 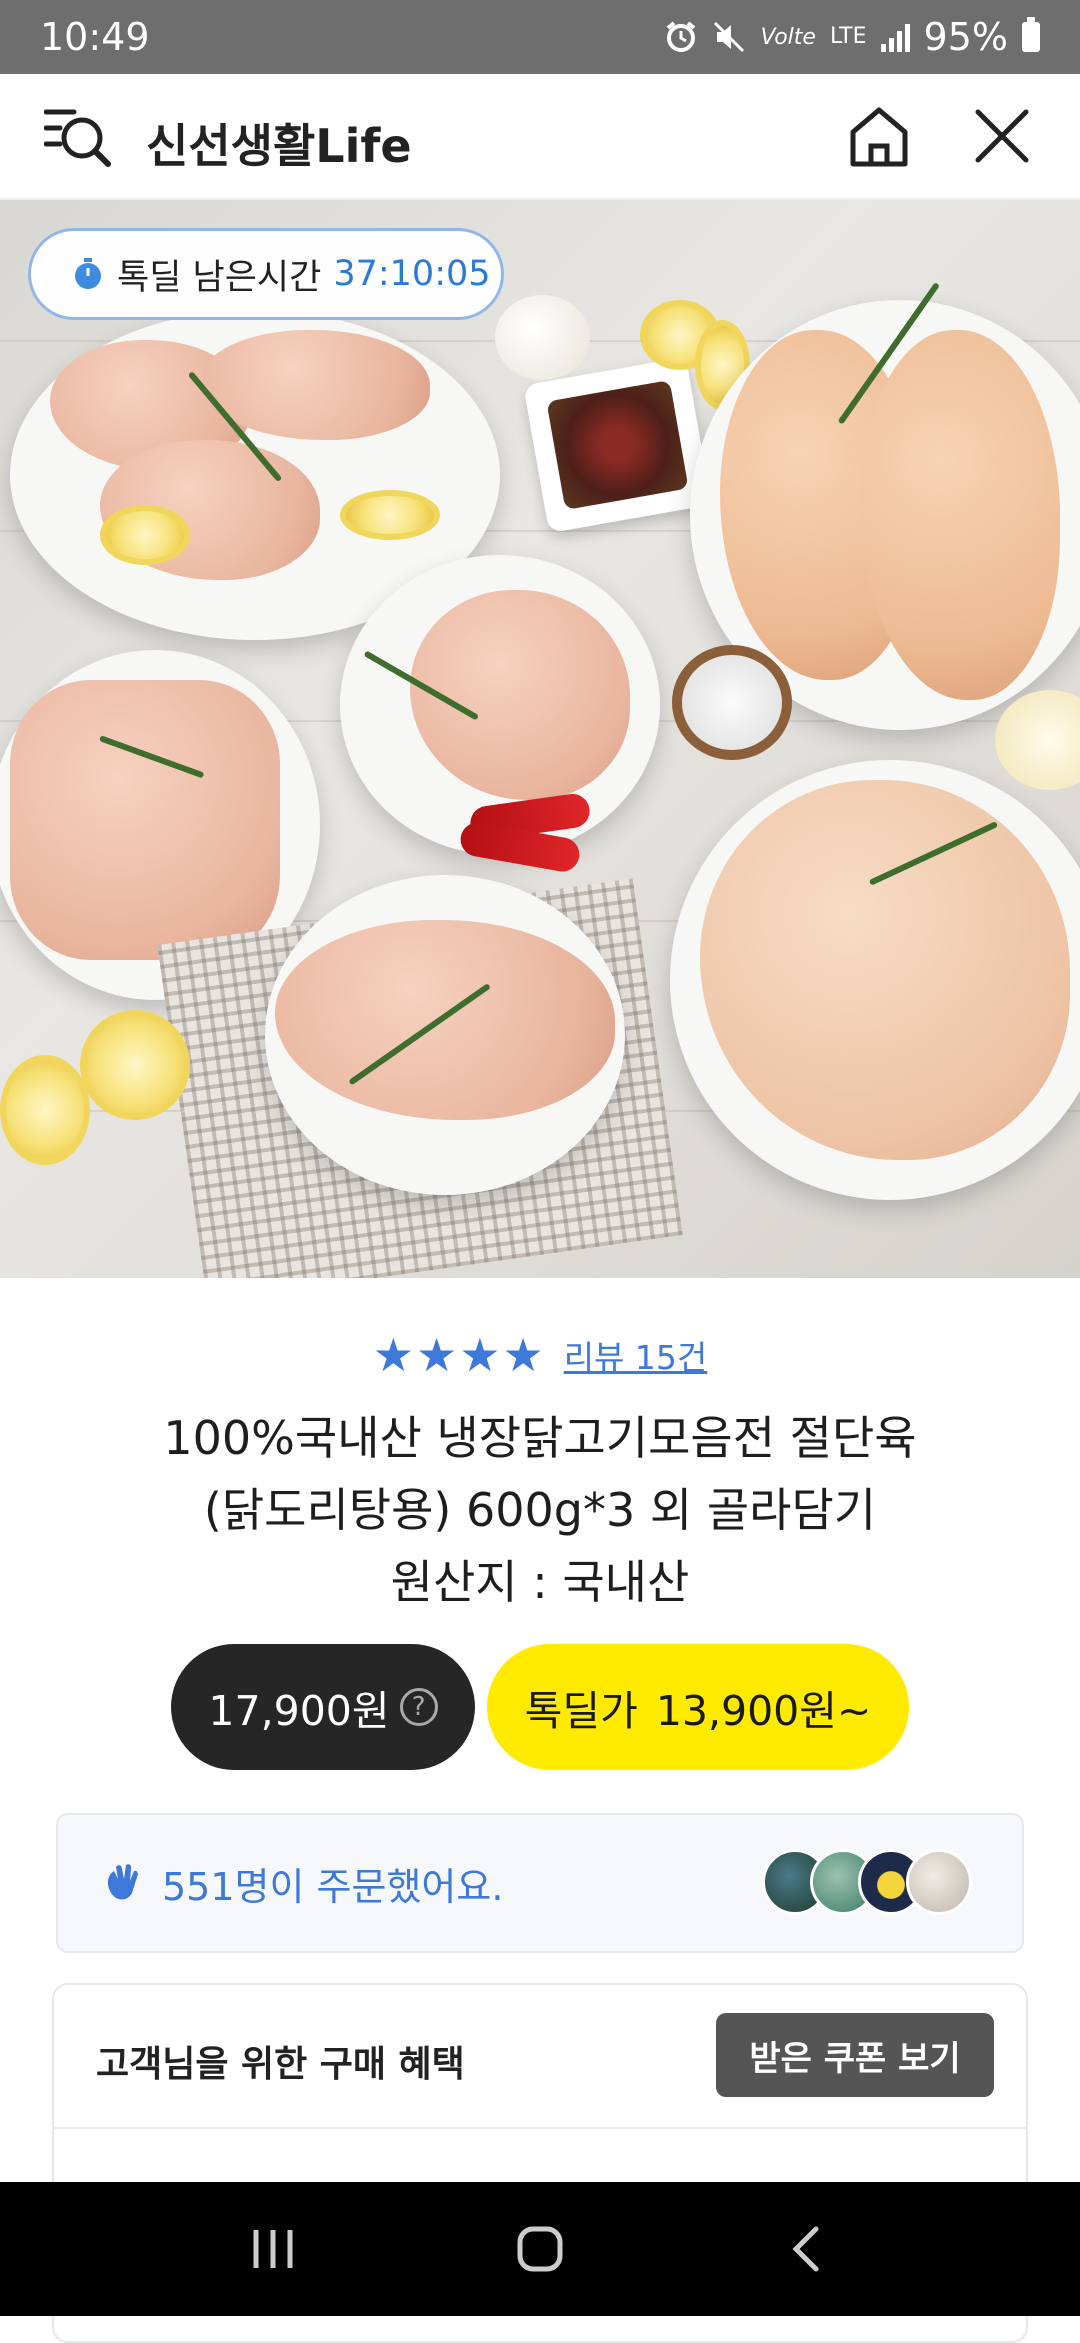 I want to click on alarm-icon, so click(x=681, y=36).